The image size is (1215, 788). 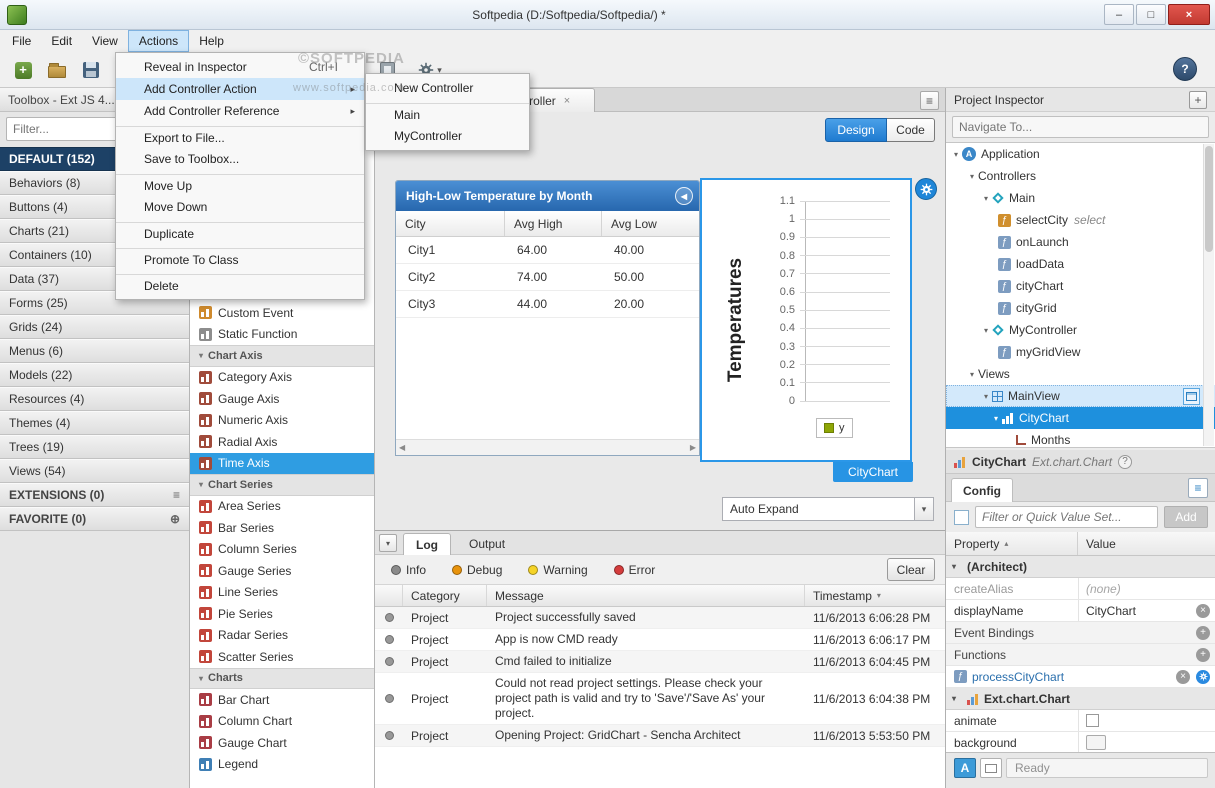 I want to click on toolbox-item: Pie Series, so click(x=282, y=614).